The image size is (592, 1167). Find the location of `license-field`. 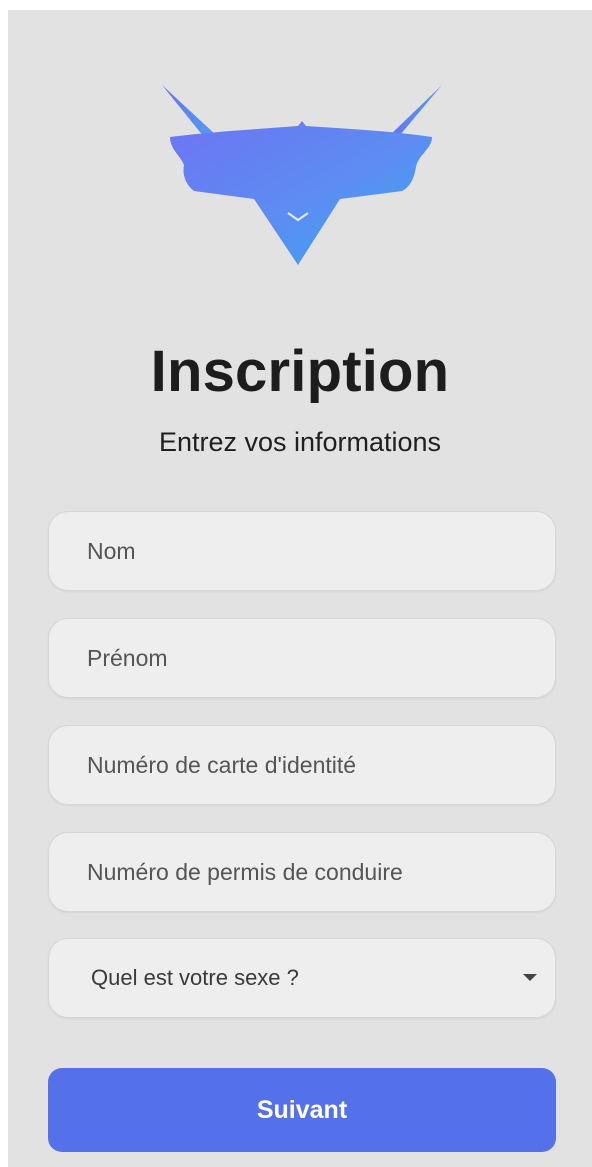

license-field is located at coordinates (302, 872).